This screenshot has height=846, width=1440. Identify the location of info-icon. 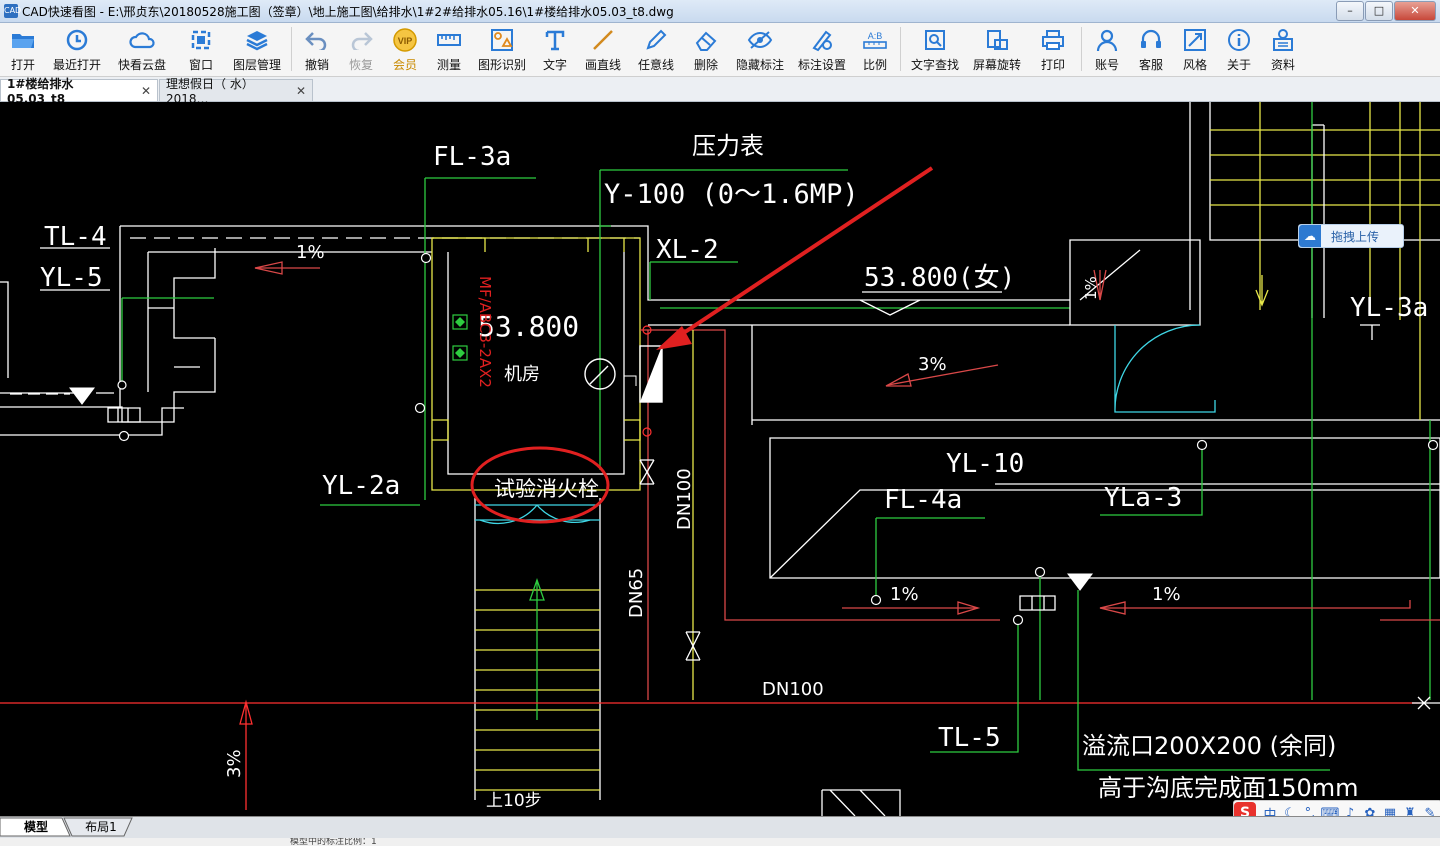
(1239, 40).